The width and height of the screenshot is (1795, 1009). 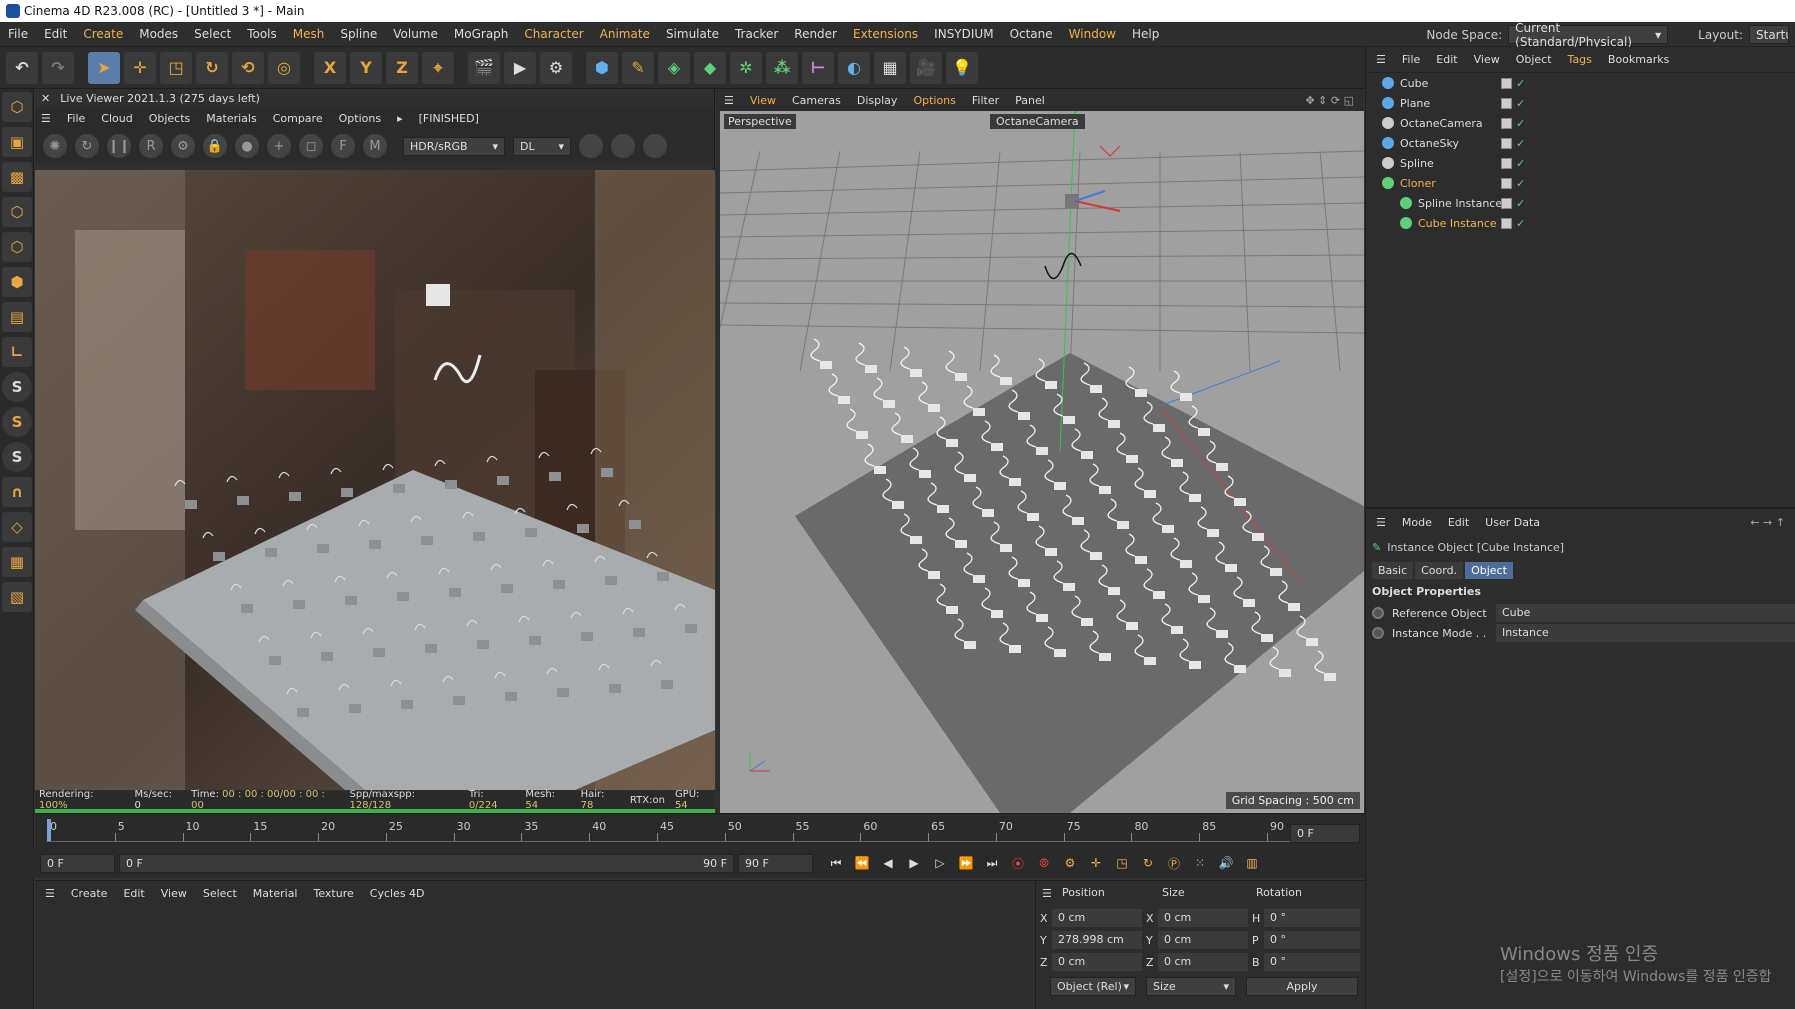 I want to click on camera-icon: 🎥, so click(x=926, y=67).